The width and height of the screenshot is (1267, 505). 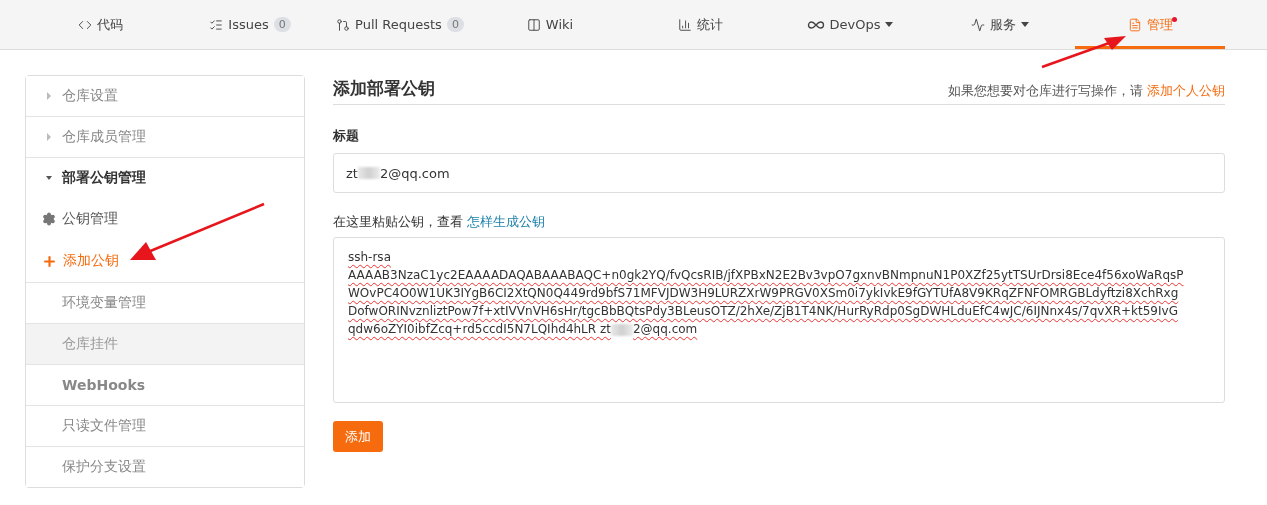 I want to click on add-personal-key-link: 添加个人公钥, so click(x=1186, y=90).